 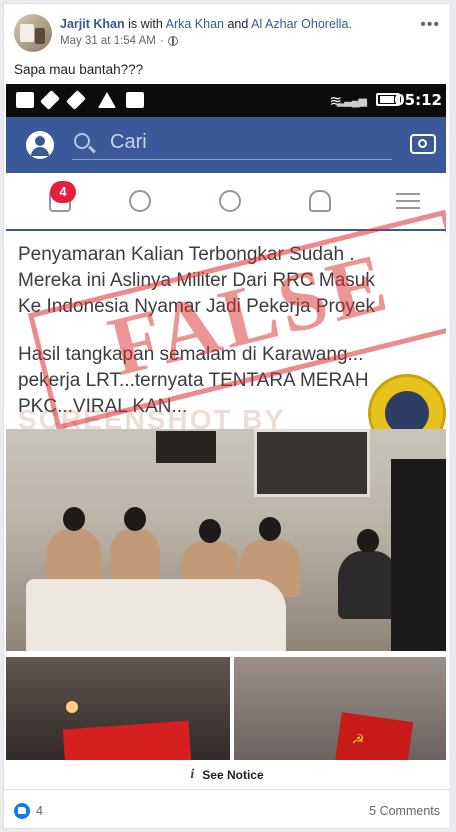 What do you see at coordinates (238, 24) in the screenshot?
I see `and-text: and` at bounding box center [238, 24].